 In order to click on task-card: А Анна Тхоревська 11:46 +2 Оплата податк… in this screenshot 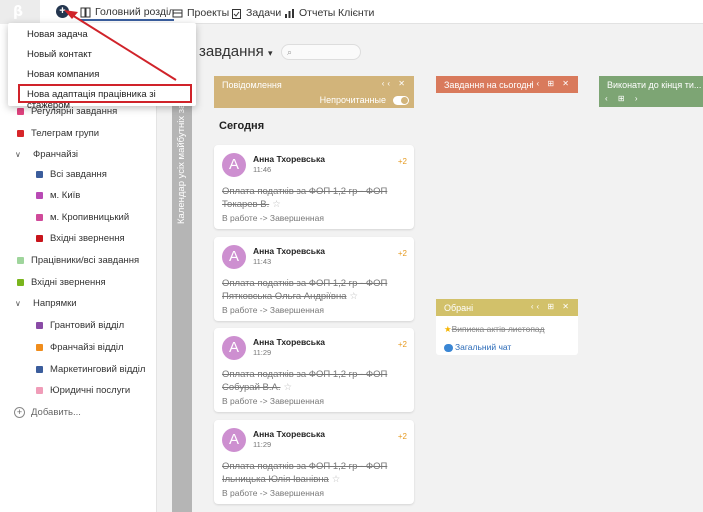, I will do `click(314, 187)`.